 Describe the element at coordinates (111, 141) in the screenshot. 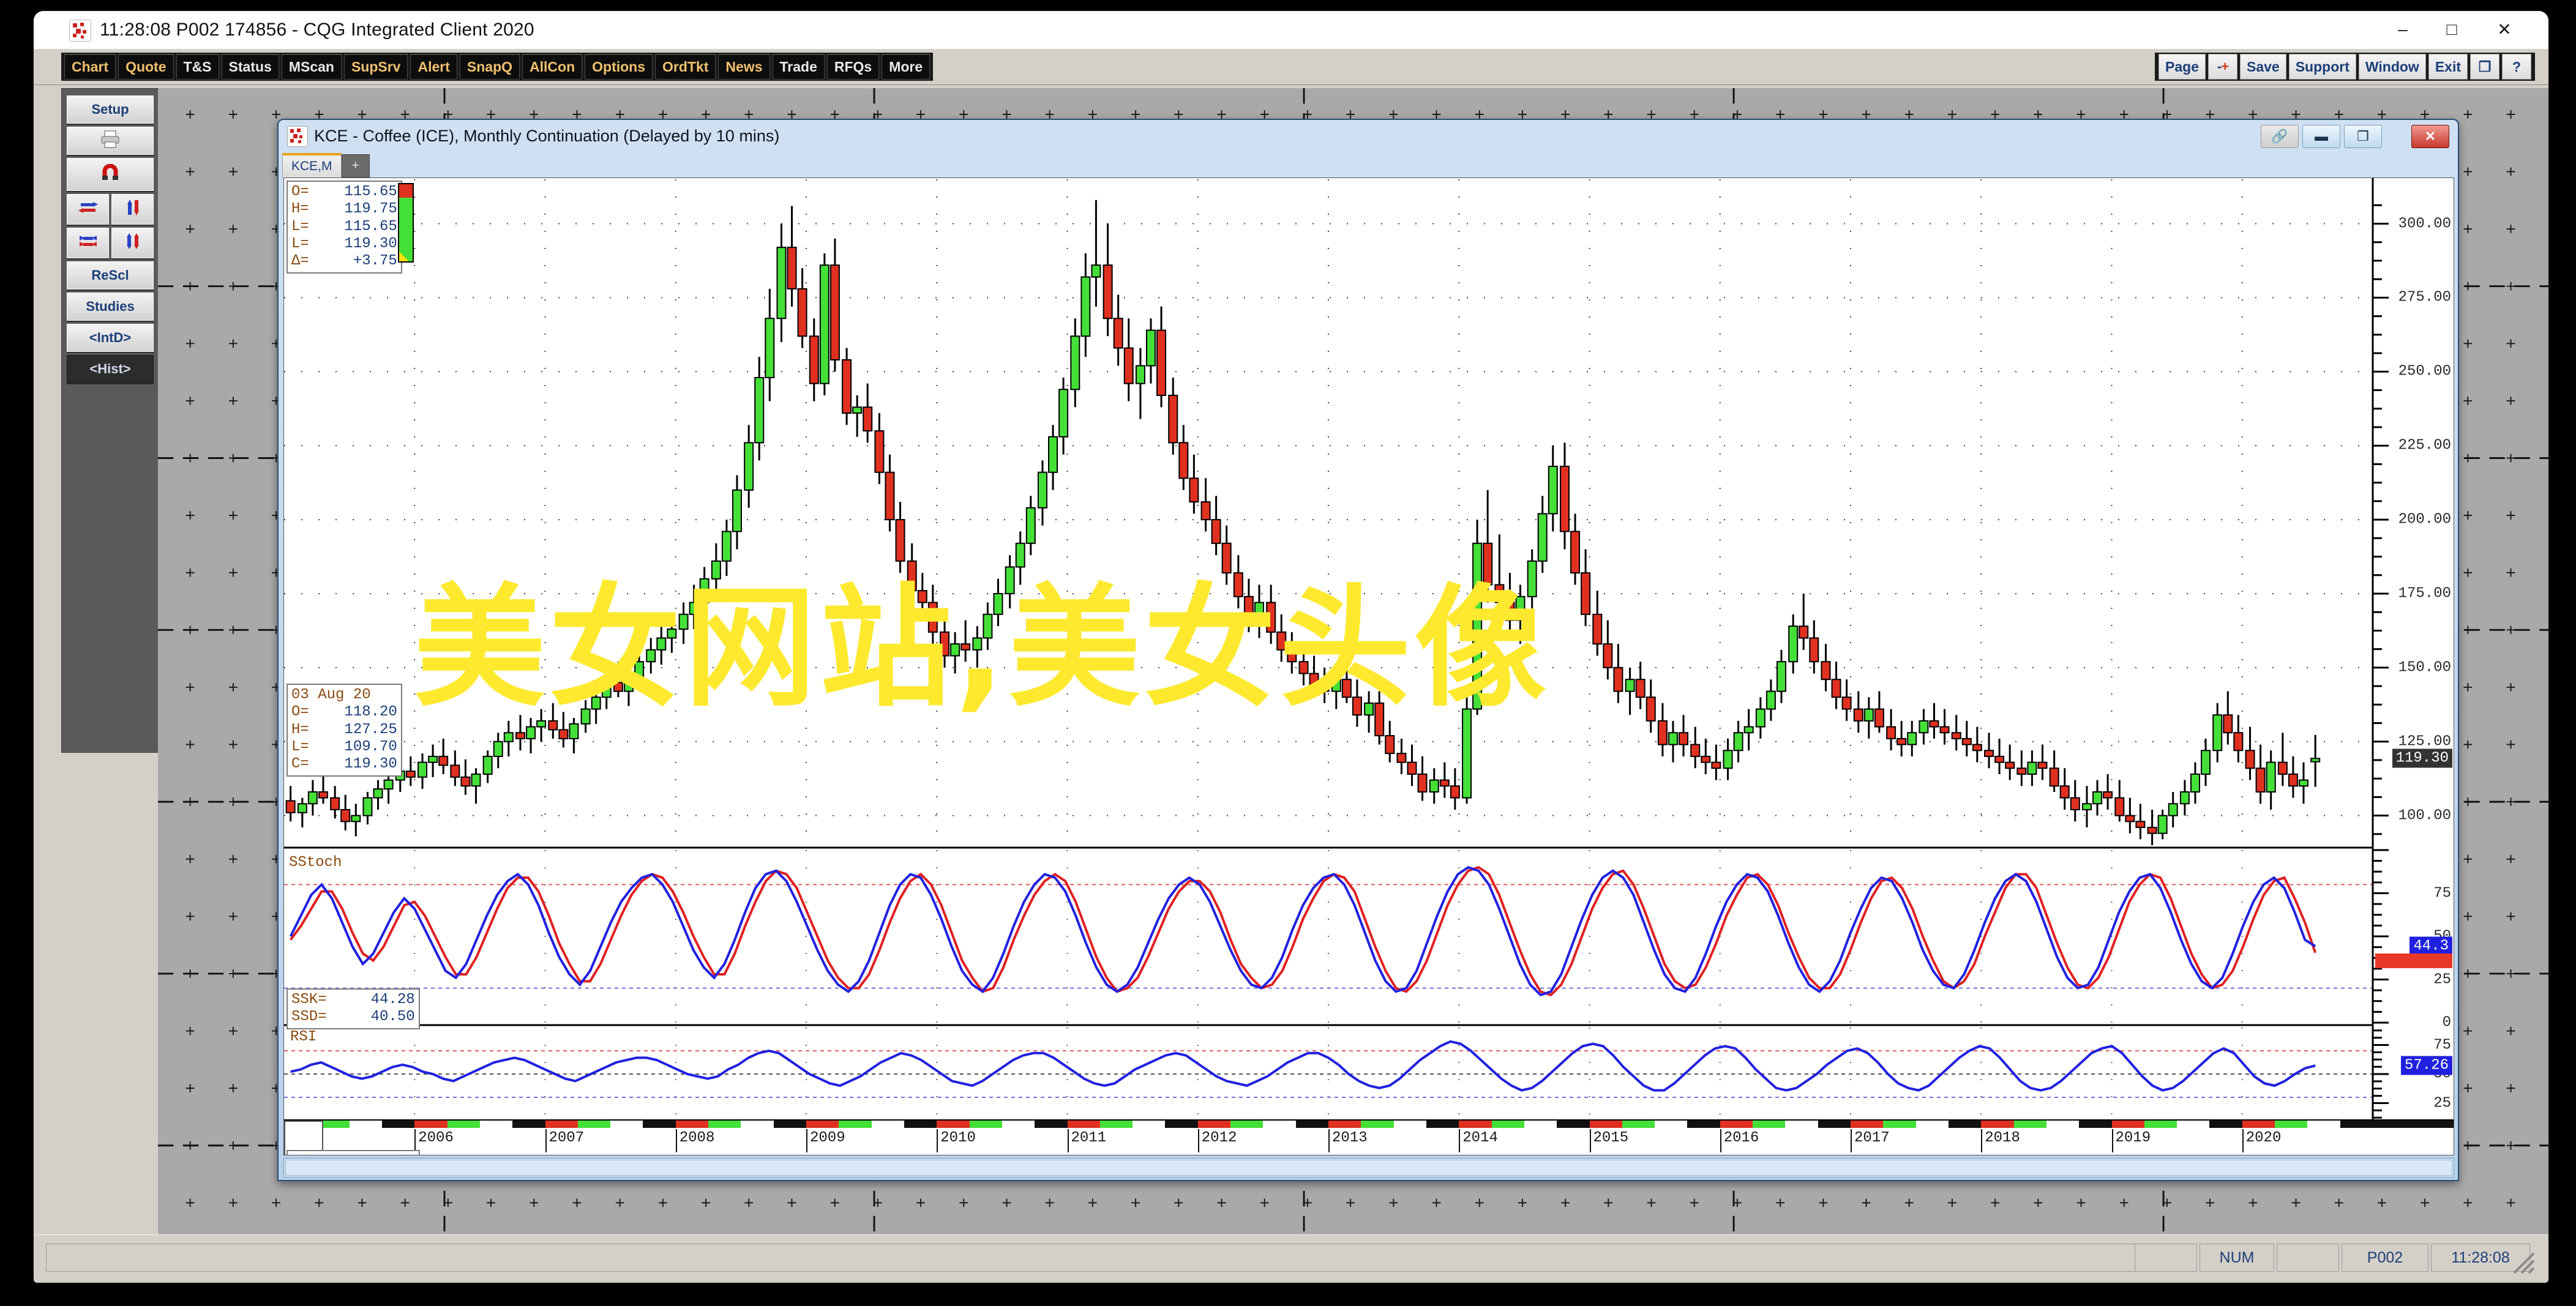

I see `tool-button-printer-icon` at that location.